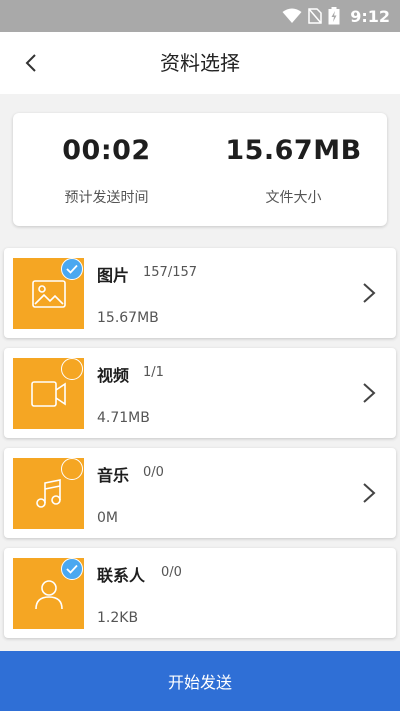  What do you see at coordinates (113, 375) in the screenshot?
I see `category-name: 视频` at bounding box center [113, 375].